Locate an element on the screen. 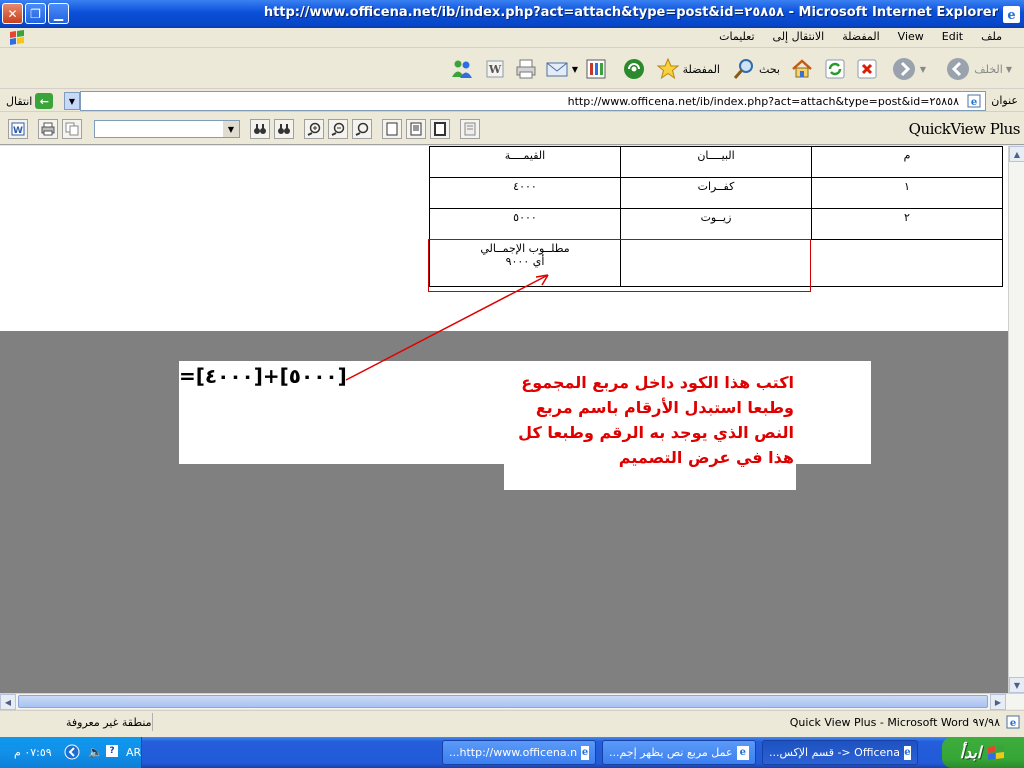 The height and width of the screenshot is (768, 1024). system-tray: ٠٧:٥٩ م 🔈 ? AR is located at coordinates (71, 752).